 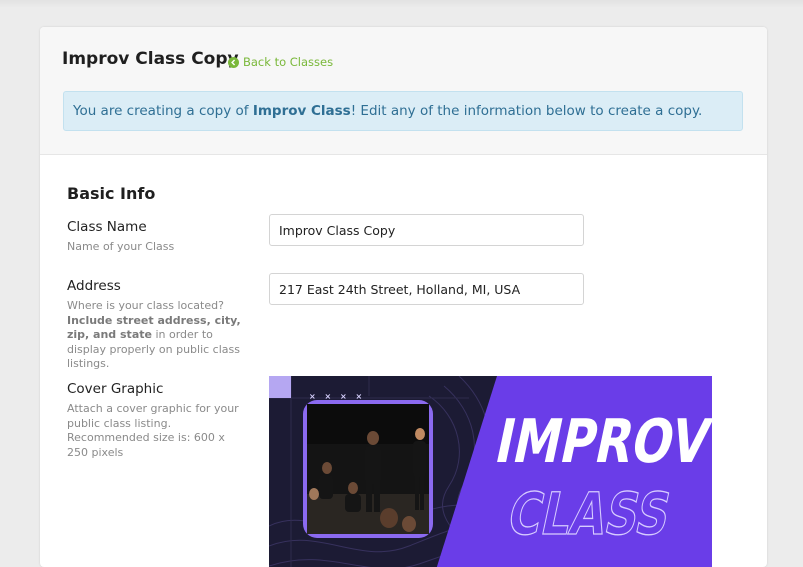 I want to click on back-to-classes-link: Back to Classes, so click(x=280, y=62).